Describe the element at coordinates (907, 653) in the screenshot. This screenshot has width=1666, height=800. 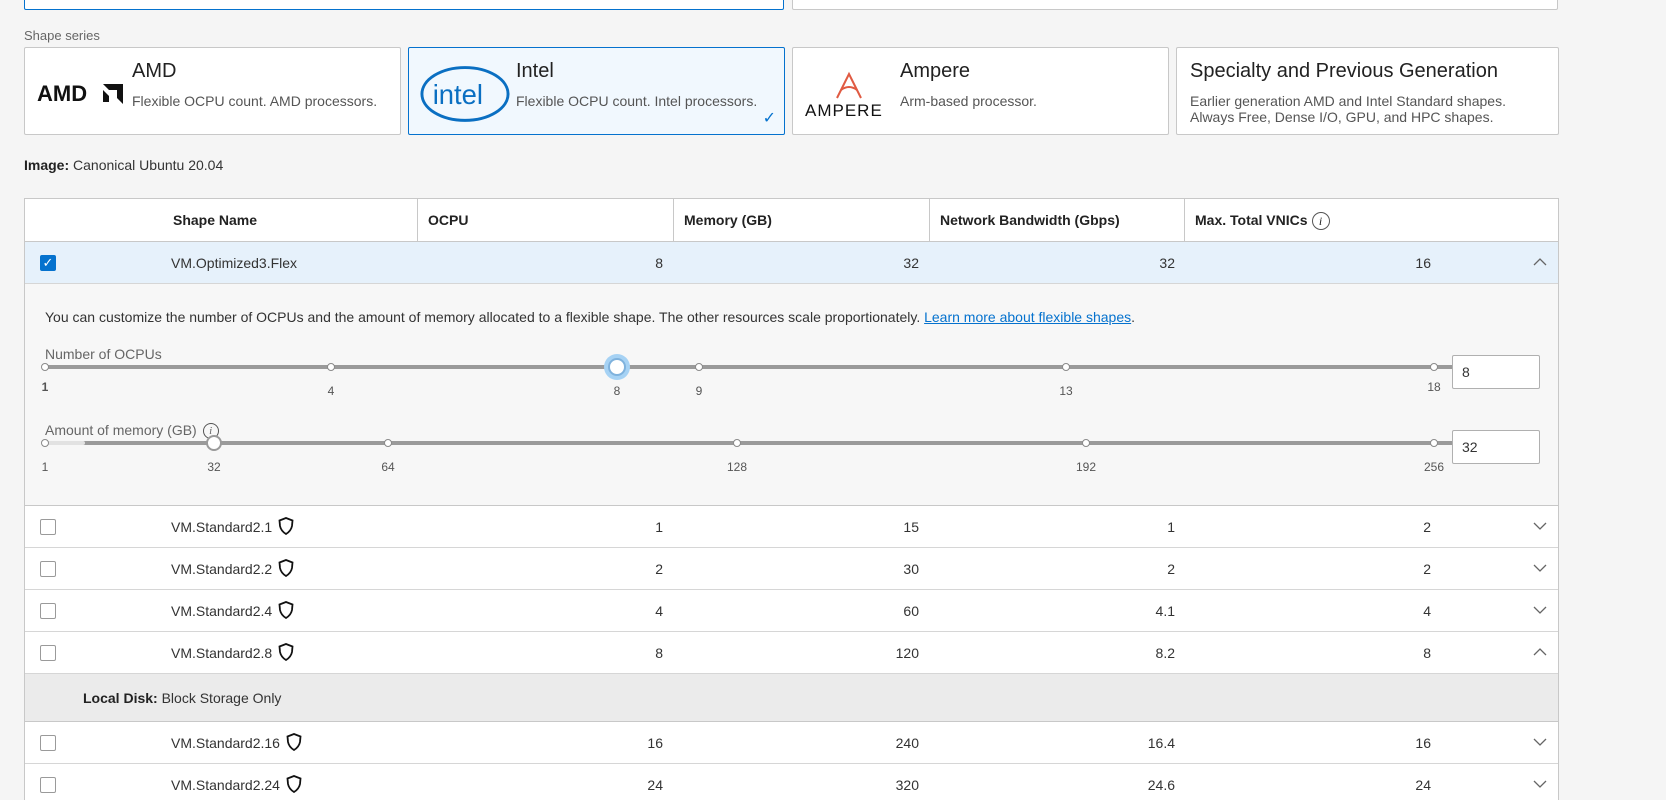
I see `memory-value: 120` at that location.